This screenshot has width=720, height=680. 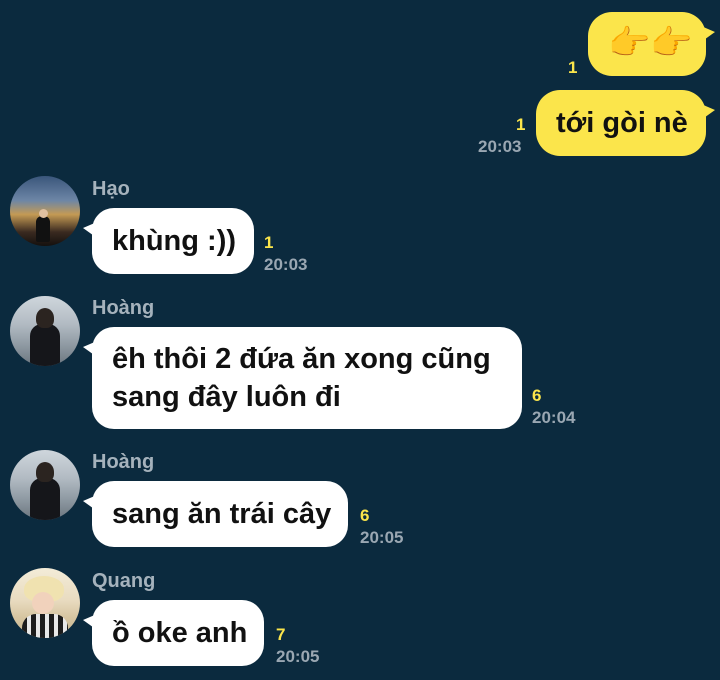 I want to click on avatar-hao, so click(x=45, y=211).